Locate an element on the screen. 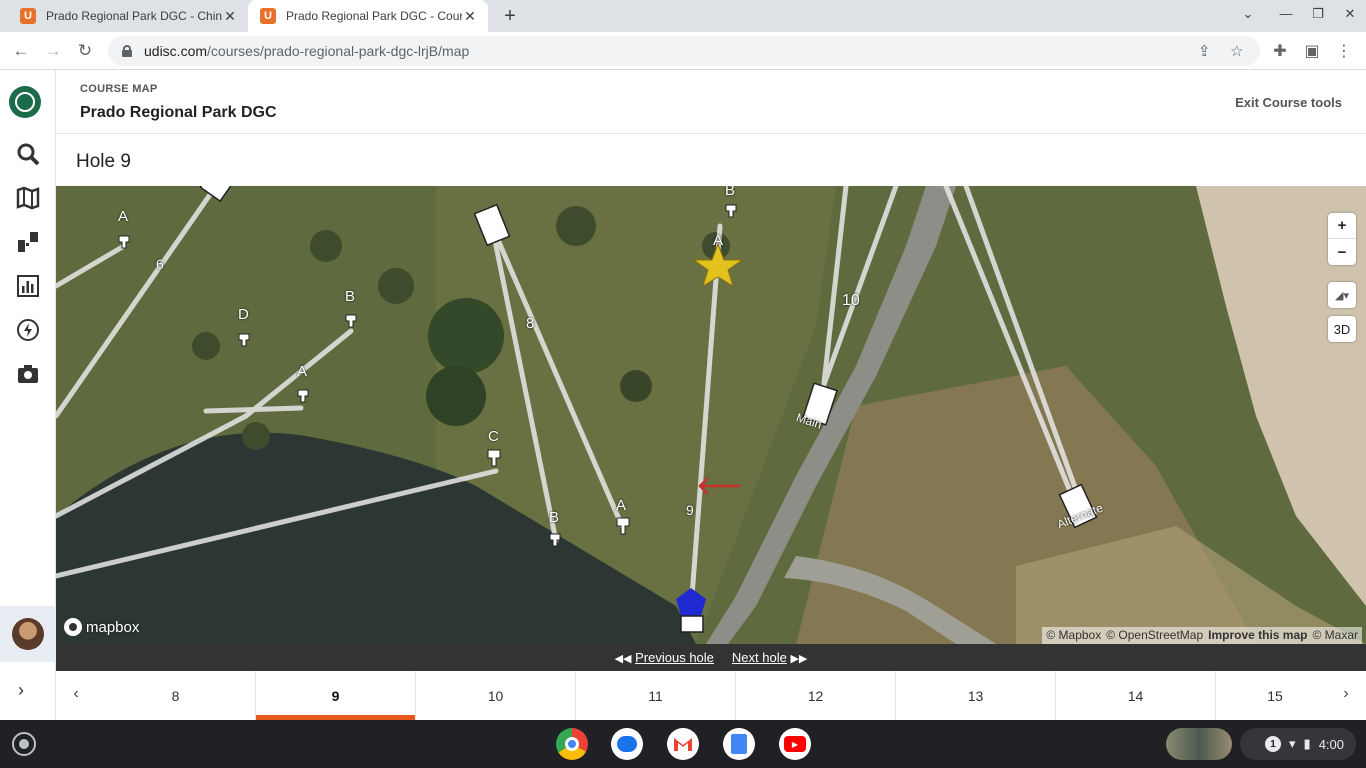 This screenshot has height=768, width=1366. minimize-icon: — is located at coordinates (1286, 13).